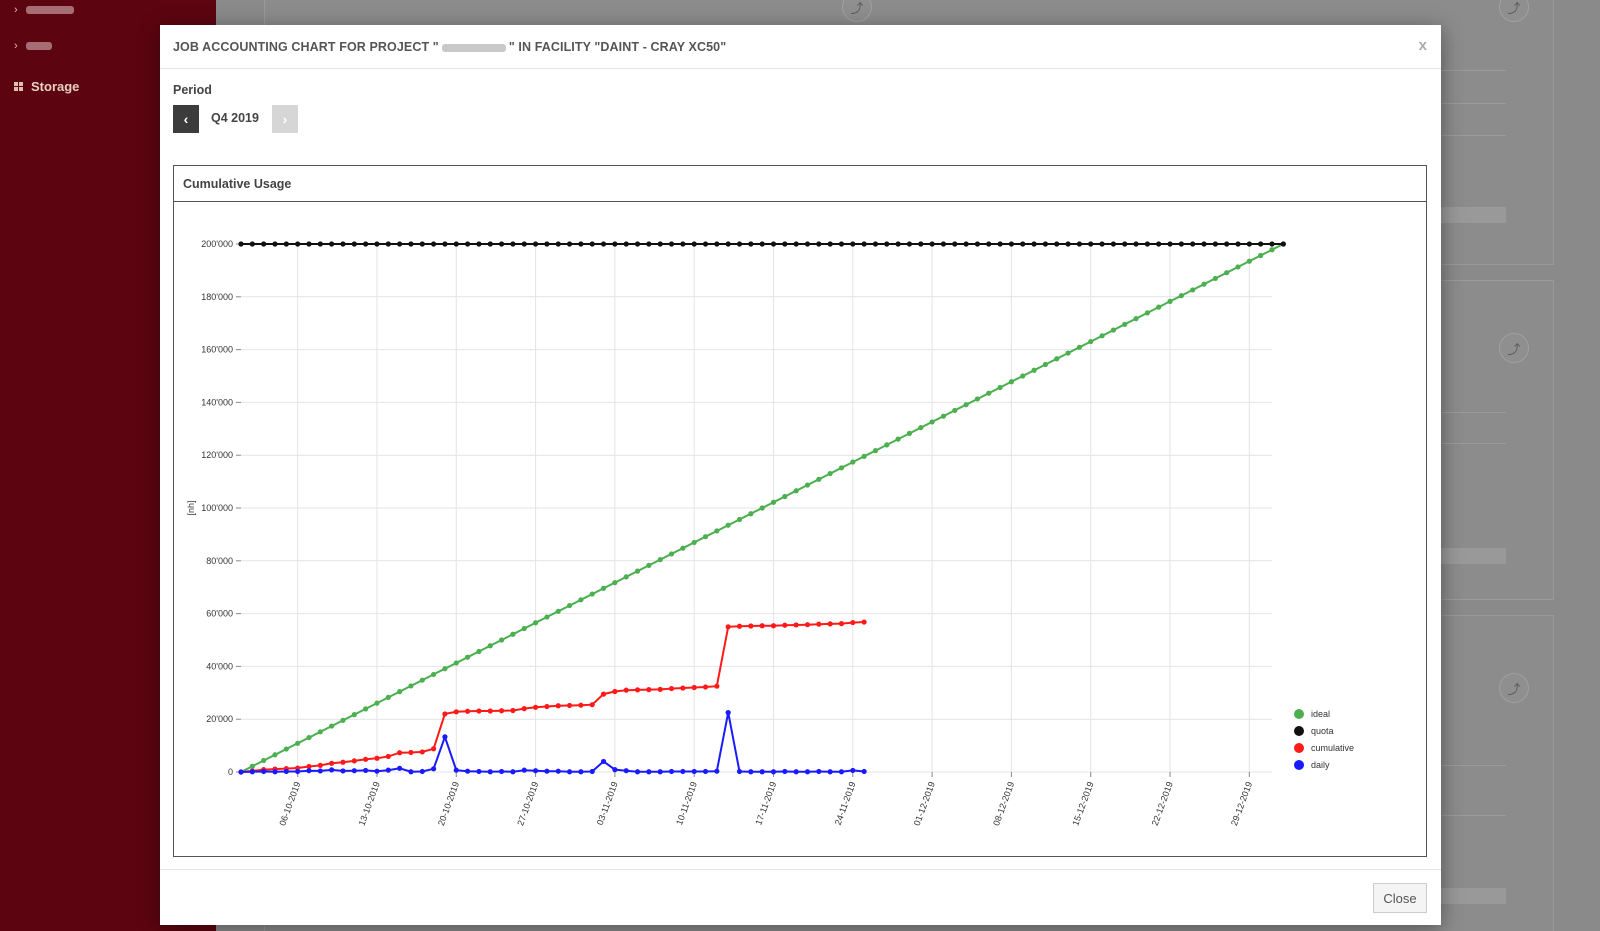  I want to click on previous-period-button: ‹, so click(186, 119).